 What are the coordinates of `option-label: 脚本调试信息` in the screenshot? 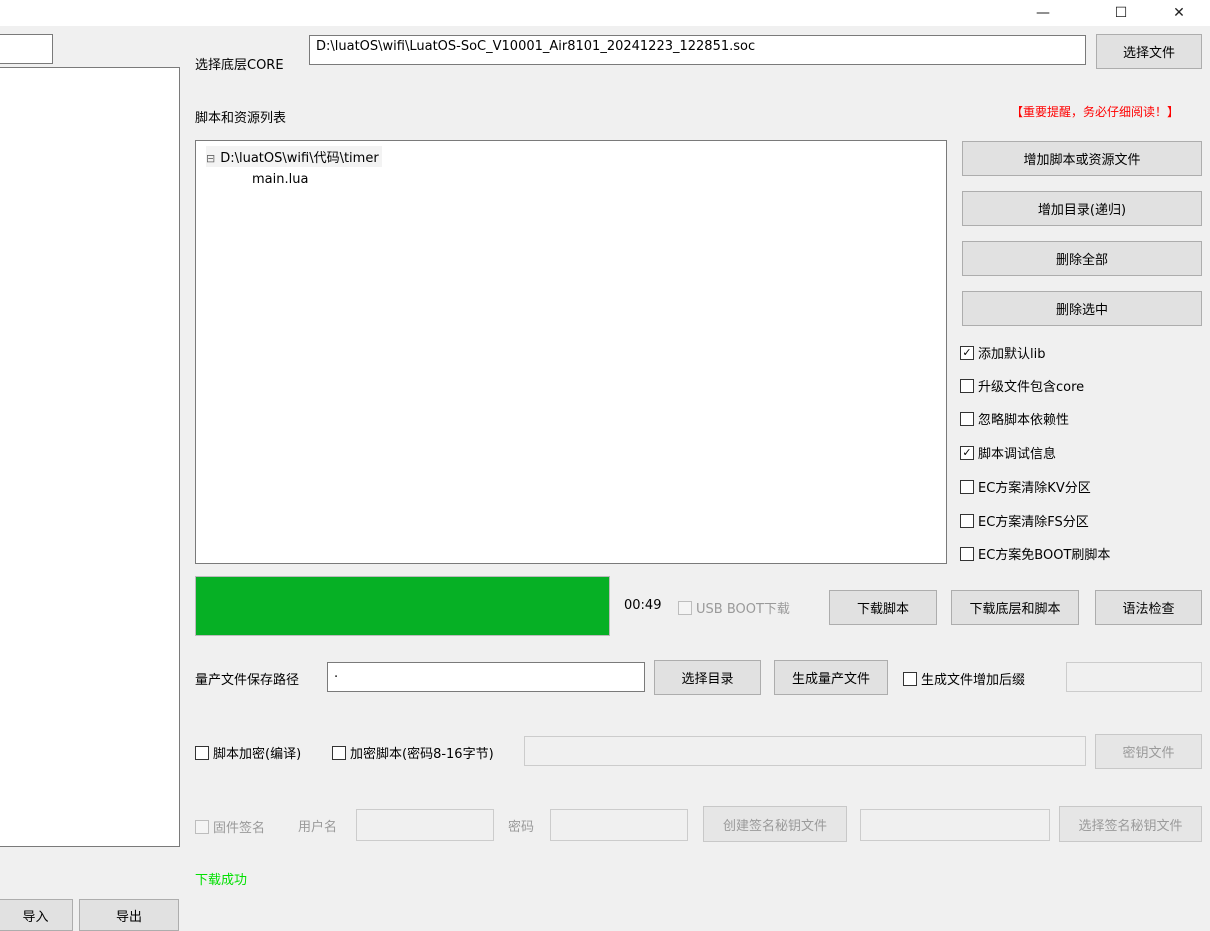 It's located at (1017, 454).